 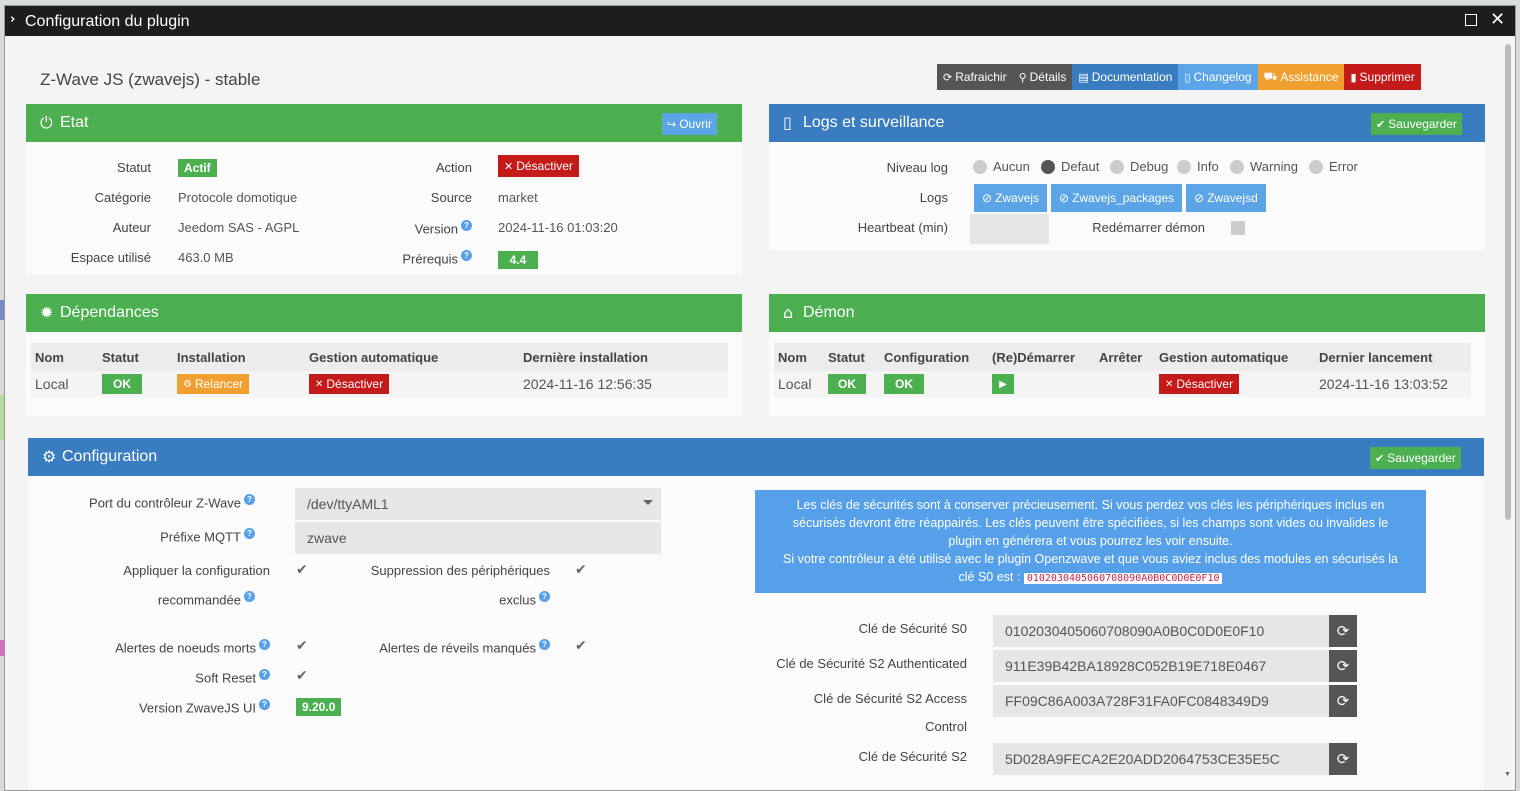 I want to click on column-header: (Re)Démarrer, so click(x=1041, y=357).